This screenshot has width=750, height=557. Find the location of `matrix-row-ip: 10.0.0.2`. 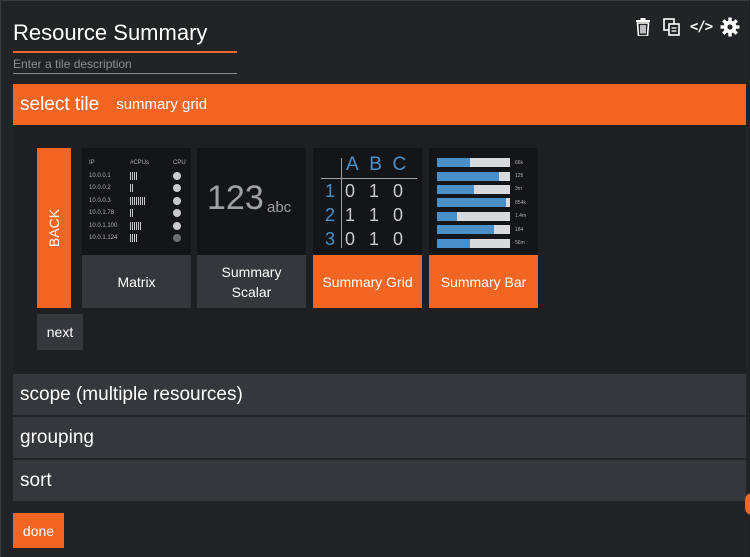

matrix-row-ip: 10.0.0.2 is located at coordinates (100, 188).